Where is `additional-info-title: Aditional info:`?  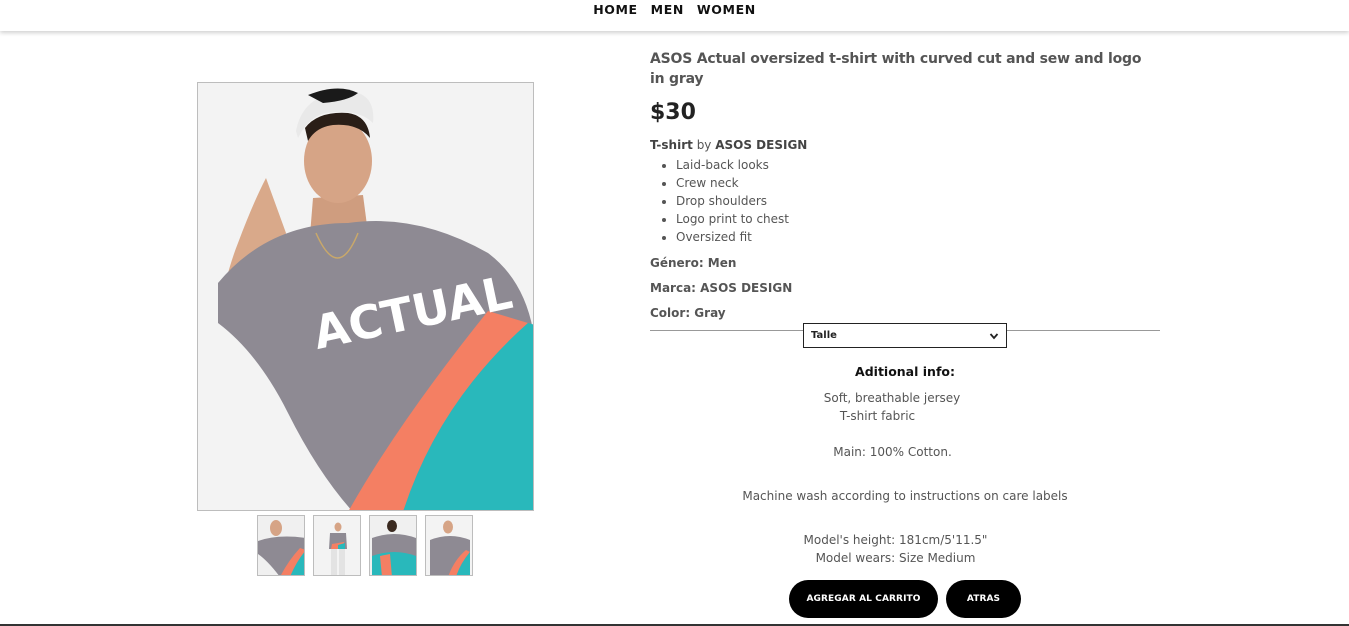
additional-info-title: Aditional info: is located at coordinates (905, 371).